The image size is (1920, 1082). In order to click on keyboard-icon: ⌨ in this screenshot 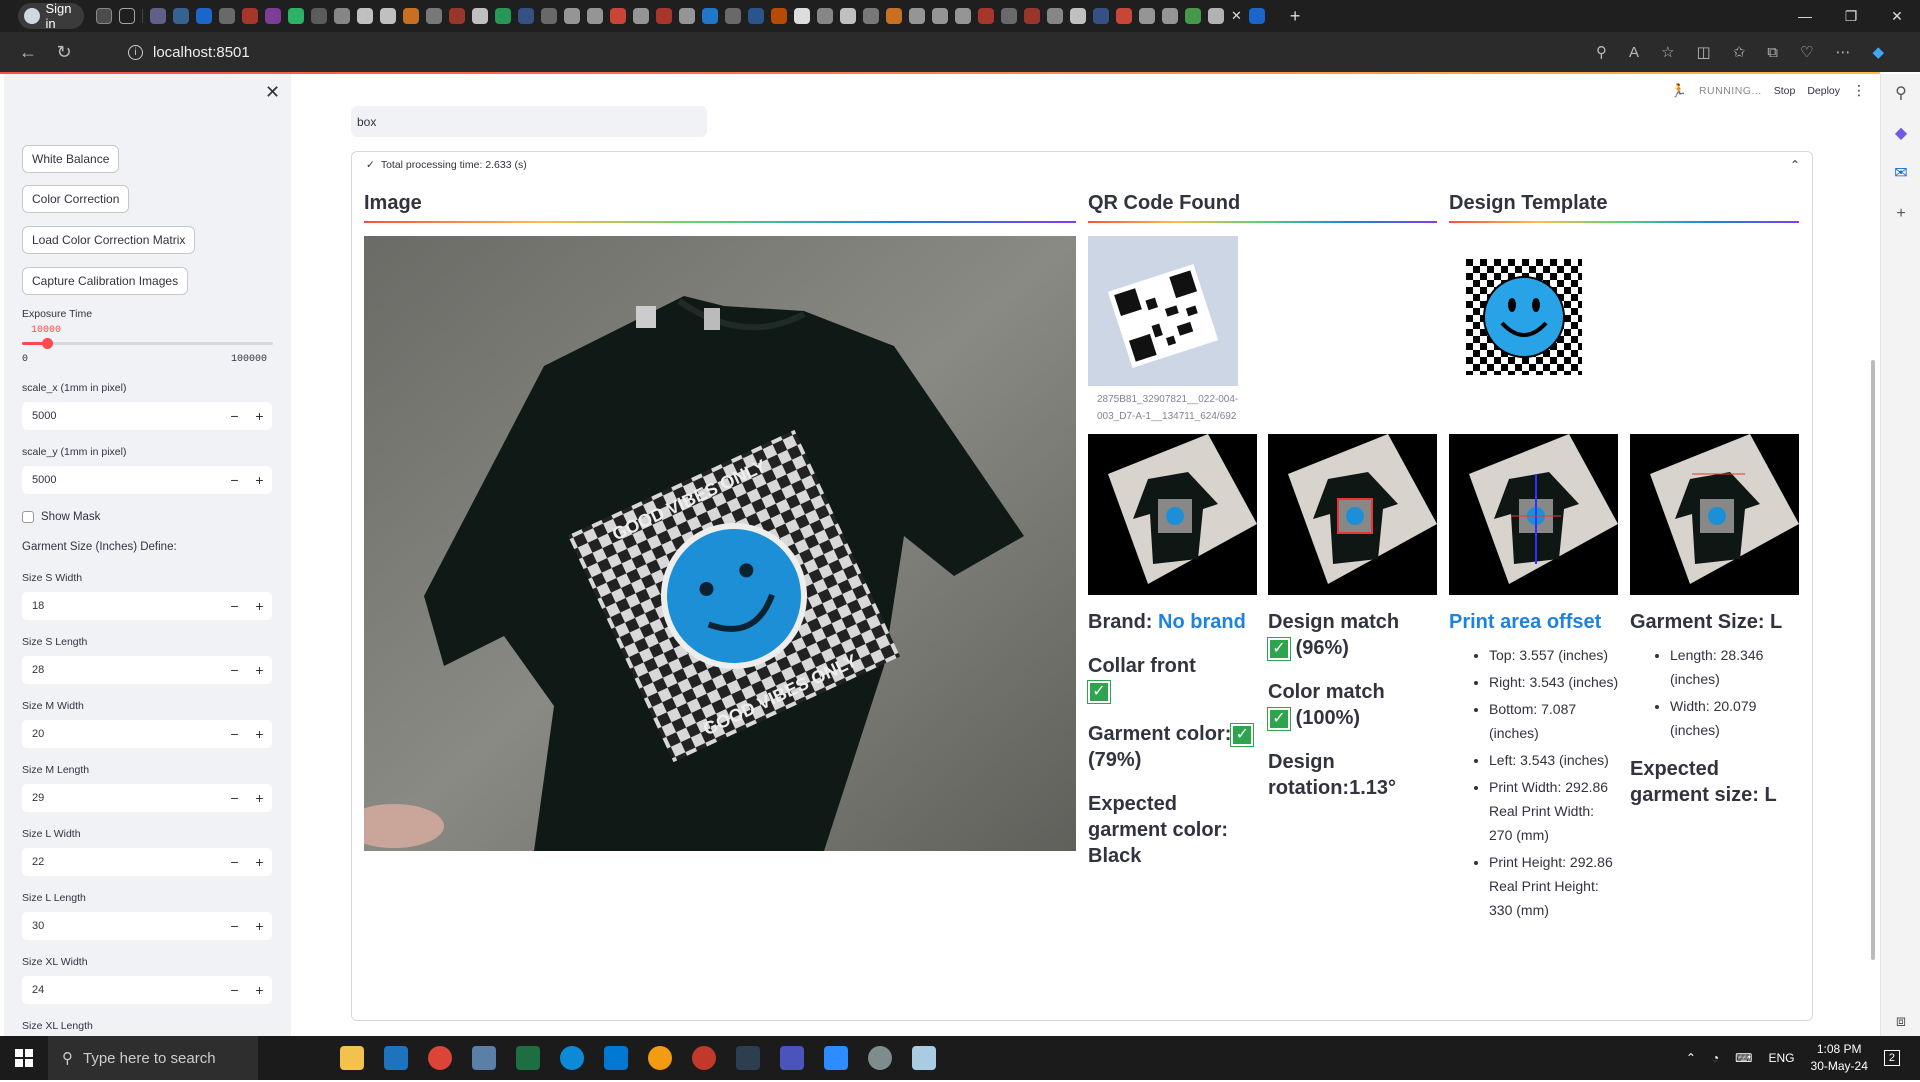, I will do `click(1743, 1058)`.